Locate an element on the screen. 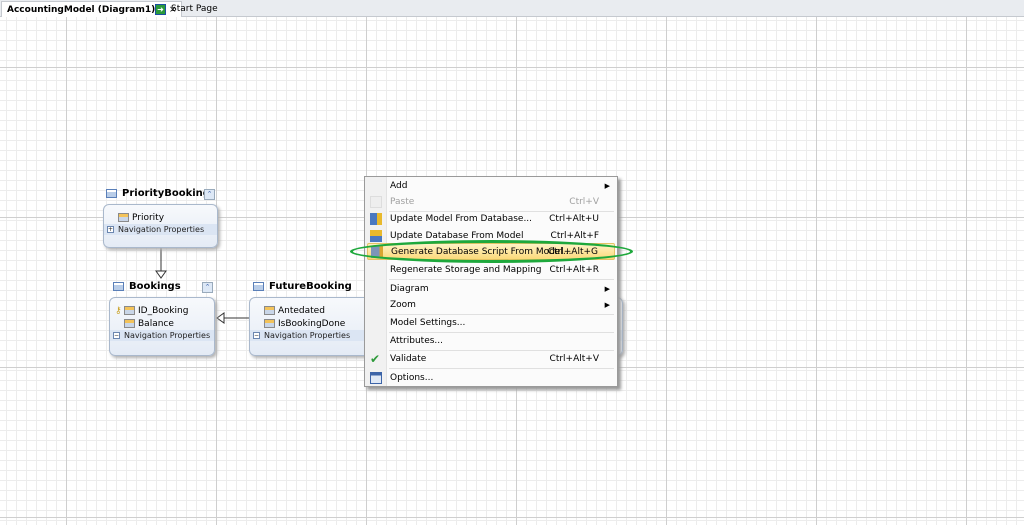  menu-label: Zoom is located at coordinates (403, 304).